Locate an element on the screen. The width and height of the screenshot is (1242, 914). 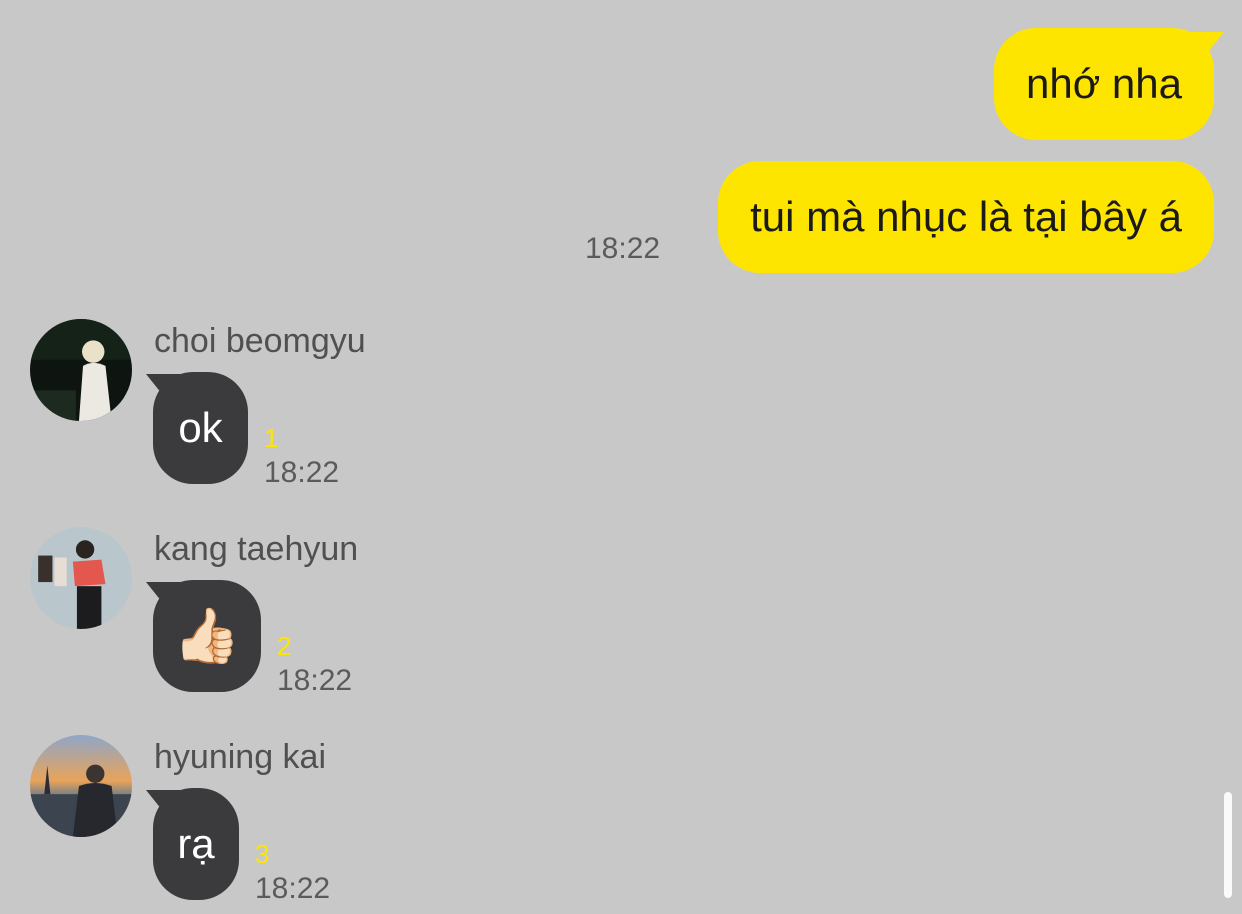
outgoing-message-bubble: tui mà nhục là tại bây á is located at coordinates (966, 217).